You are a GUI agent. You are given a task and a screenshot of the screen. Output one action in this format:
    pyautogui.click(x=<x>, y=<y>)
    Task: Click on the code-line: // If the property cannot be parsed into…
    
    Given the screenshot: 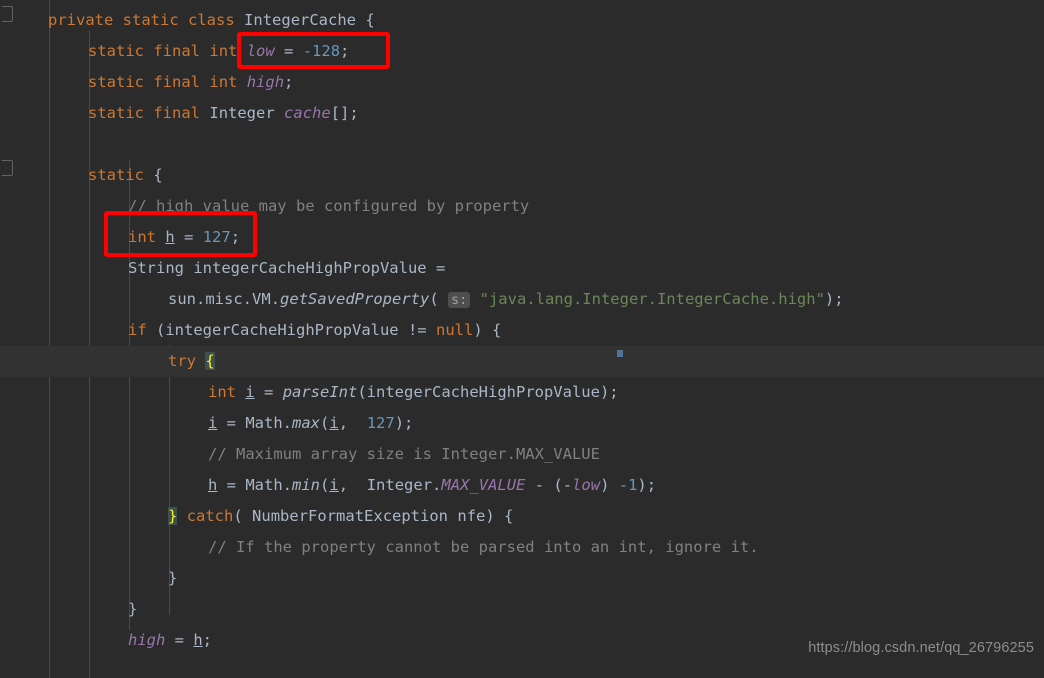 What is the action you would take?
    pyautogui.click(x=522, y=547)
    